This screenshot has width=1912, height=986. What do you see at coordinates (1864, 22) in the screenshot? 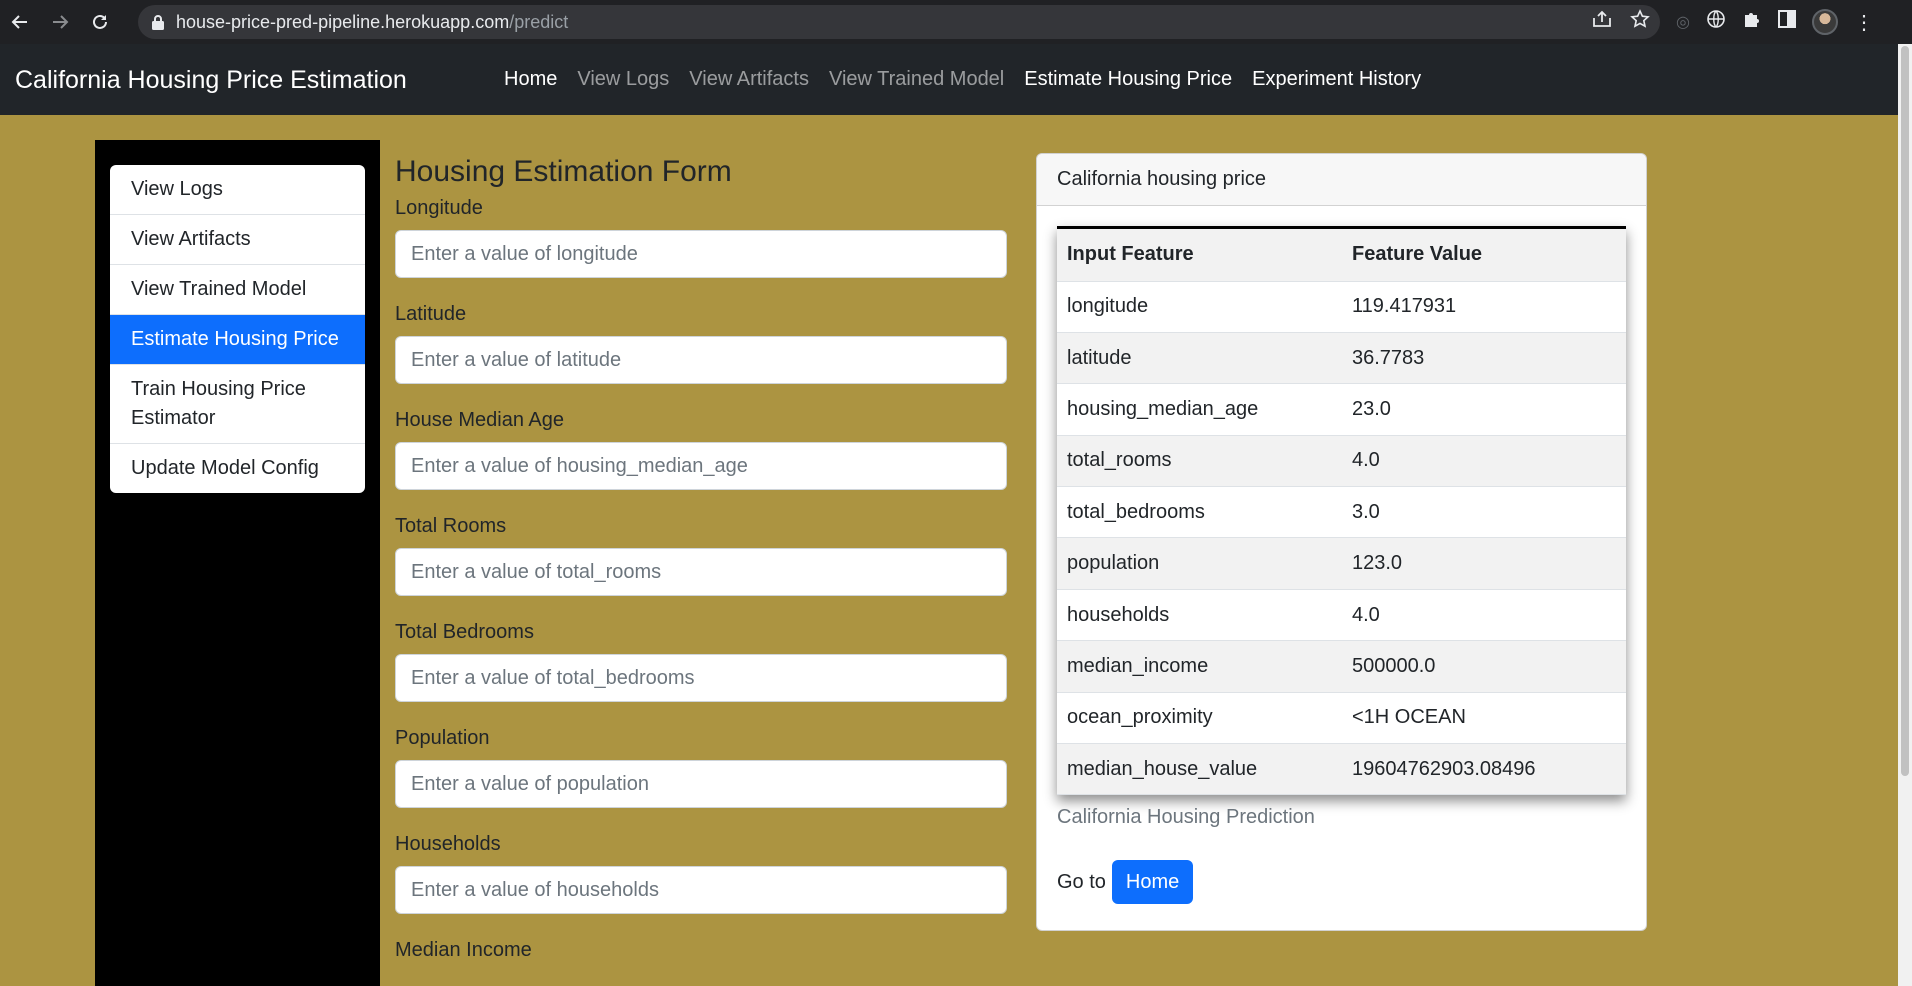
I see `menu-kebab-icon: ⋮` at bounding box center [1864, 22].